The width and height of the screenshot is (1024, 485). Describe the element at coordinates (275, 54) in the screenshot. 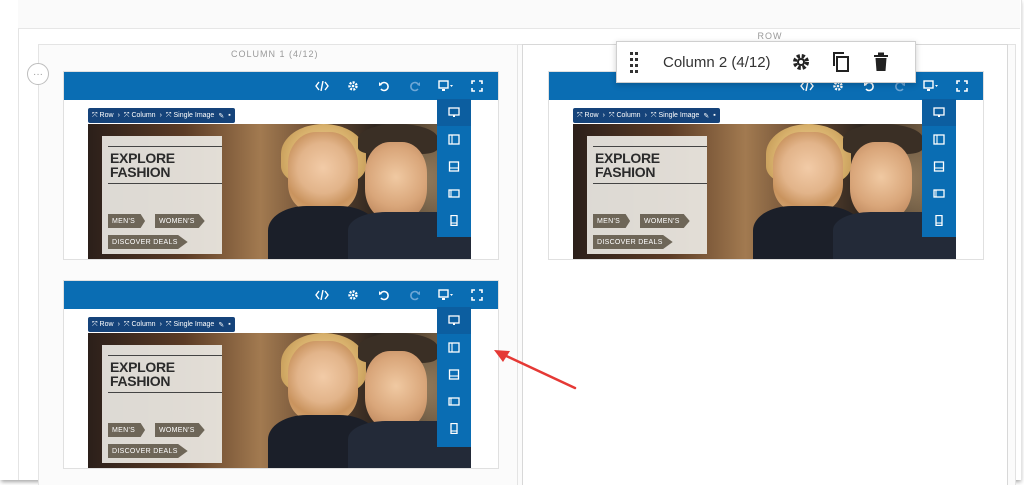

I see `column-1-label: COLUMN 1 (4/12)` at that location.